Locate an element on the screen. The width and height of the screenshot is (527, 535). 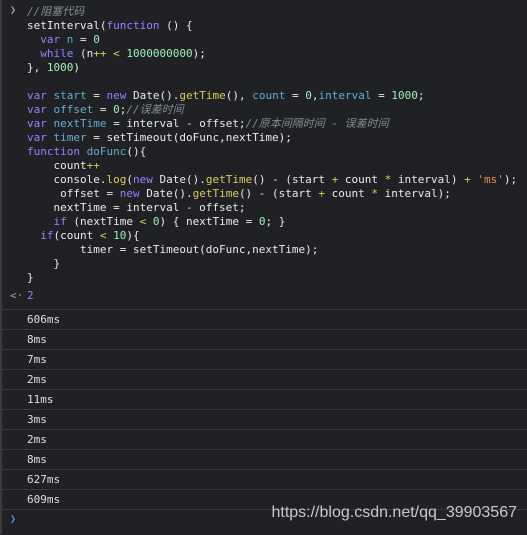
code-token: (nextTime is located at coordinates (103, 221).